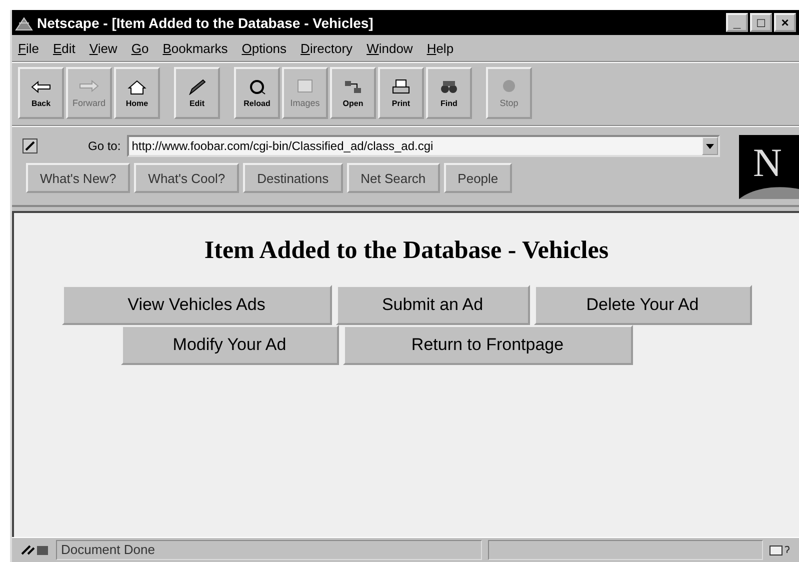 The height and width of the screenshot is (562, 799). What do you see at coordinates (293, 178) in the screenshot?
I see `directory-button: Destinations` at bounding box center [293, 178].